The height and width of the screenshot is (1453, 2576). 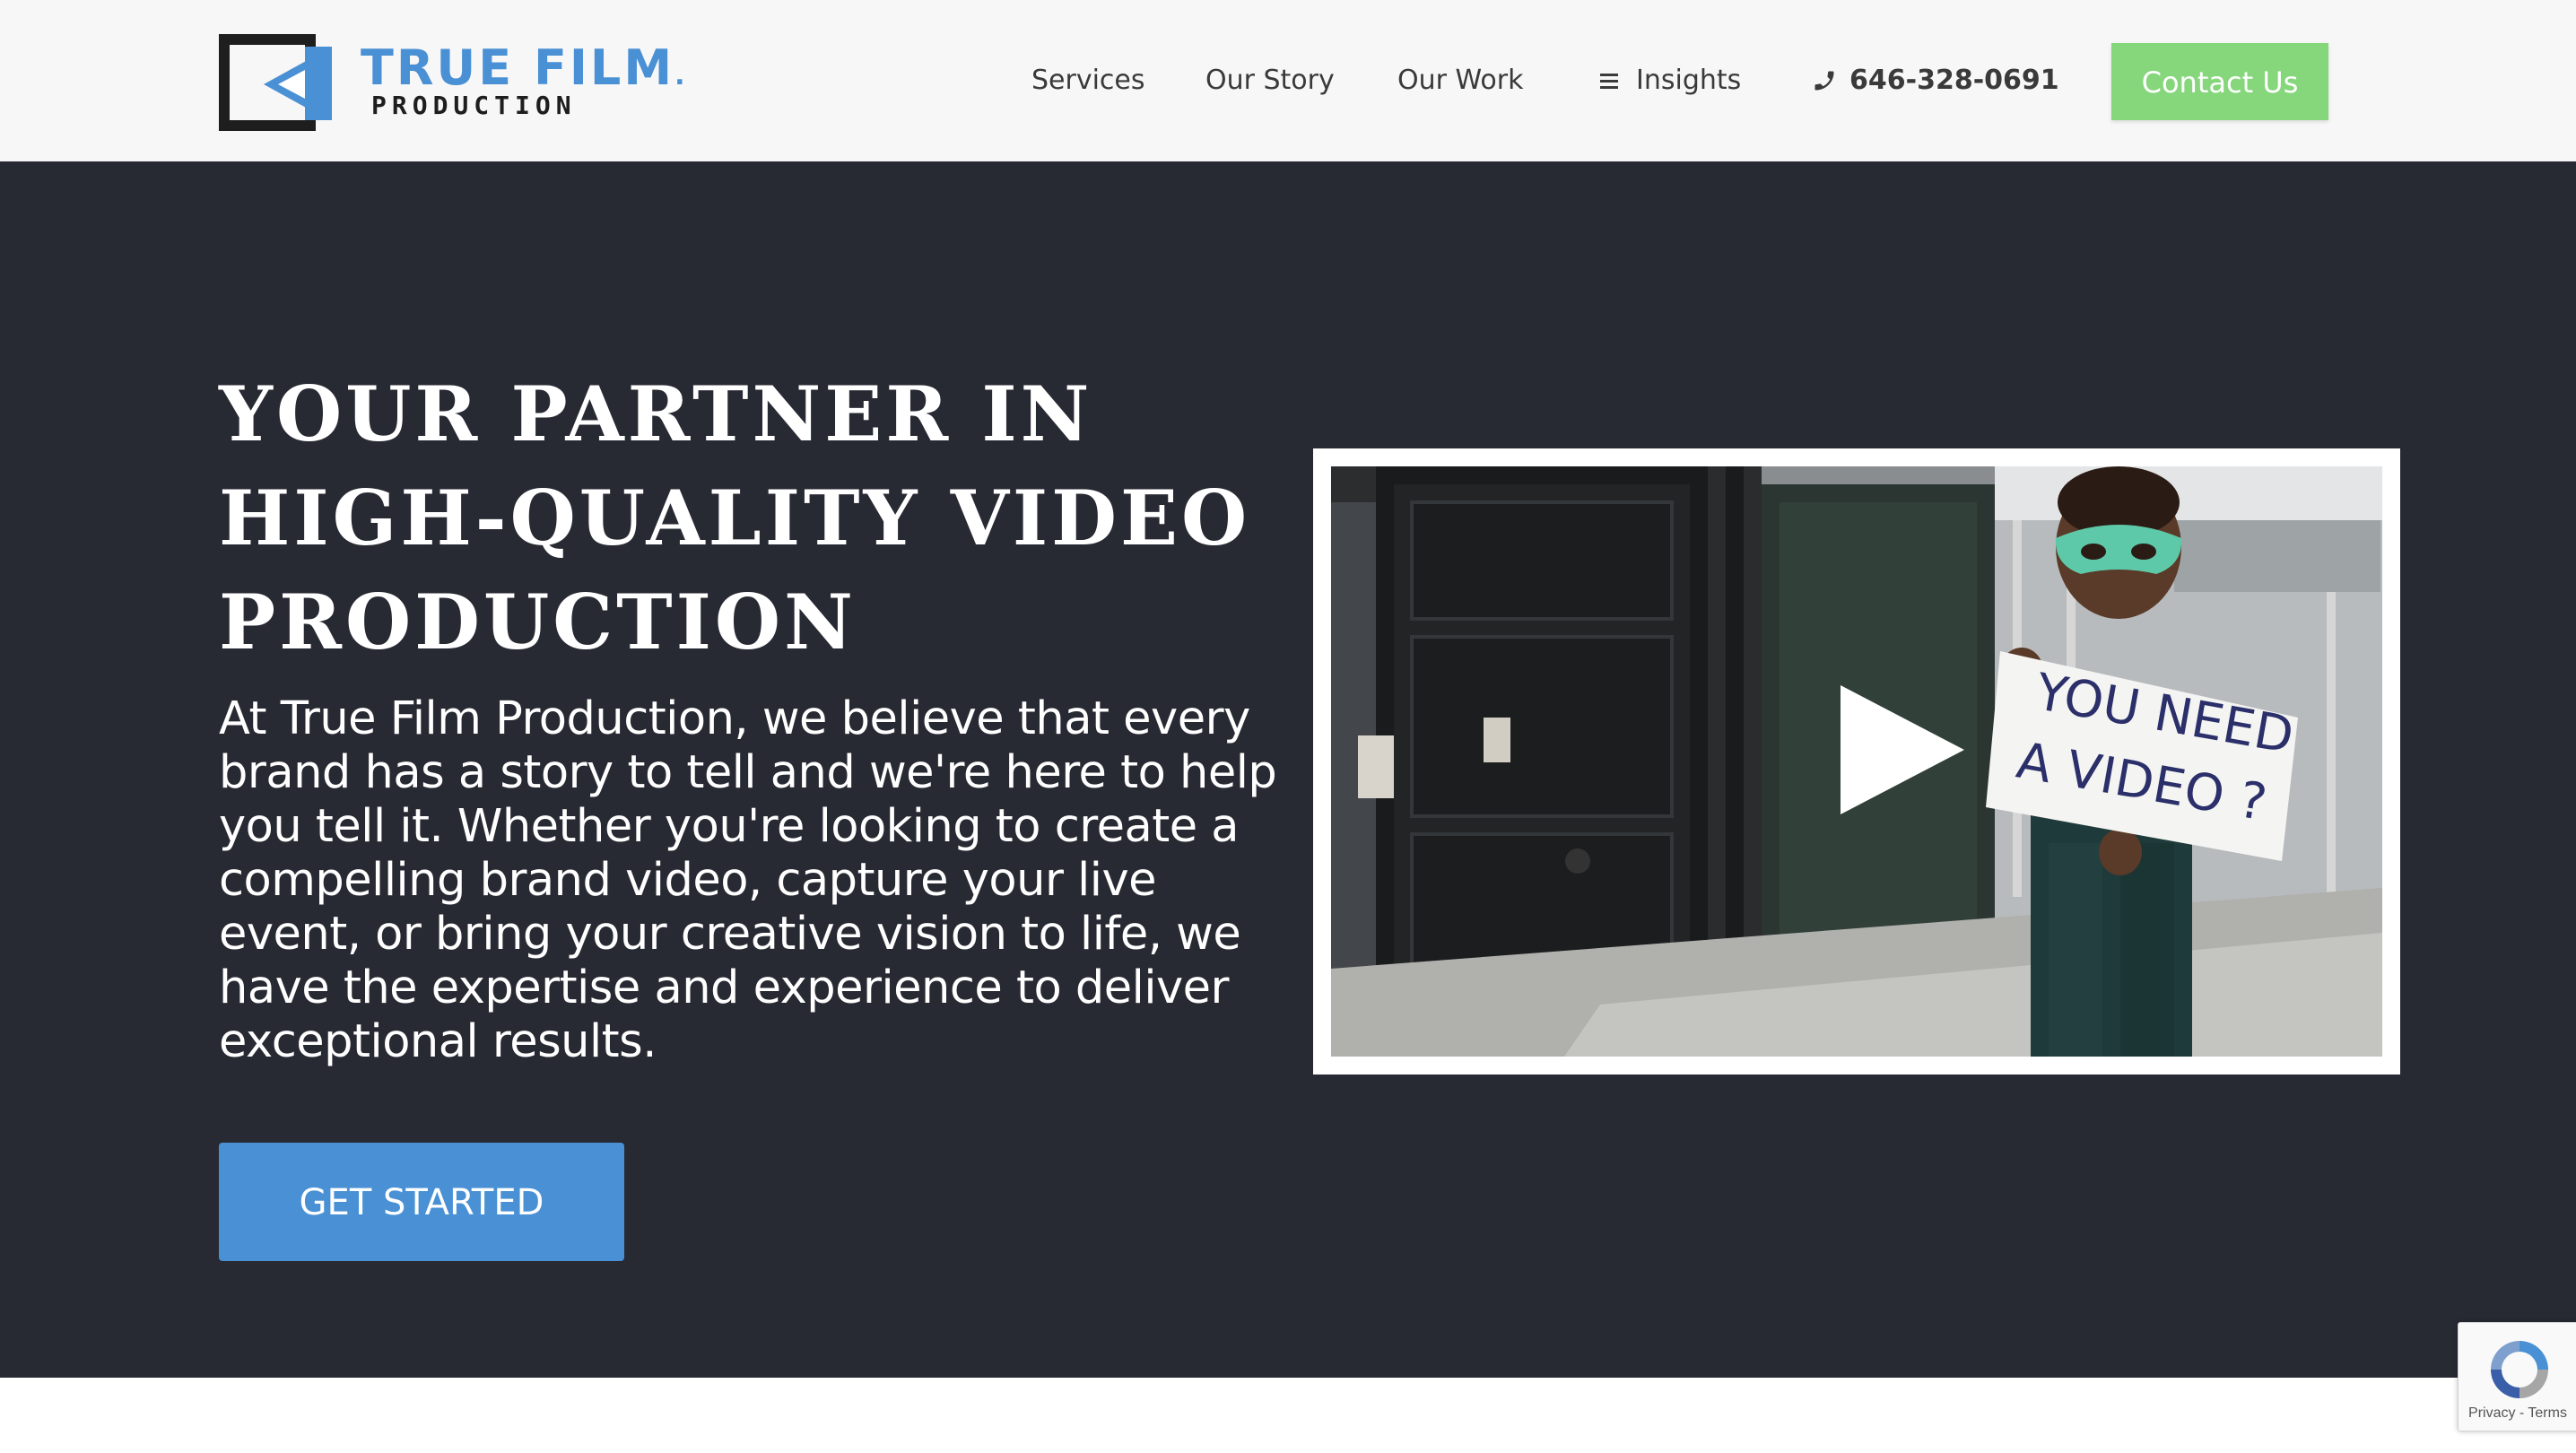 What do you see at coordinates (1899, 749) in the screenshot?
I see `play-icon` at bounding box center [1899, 749].